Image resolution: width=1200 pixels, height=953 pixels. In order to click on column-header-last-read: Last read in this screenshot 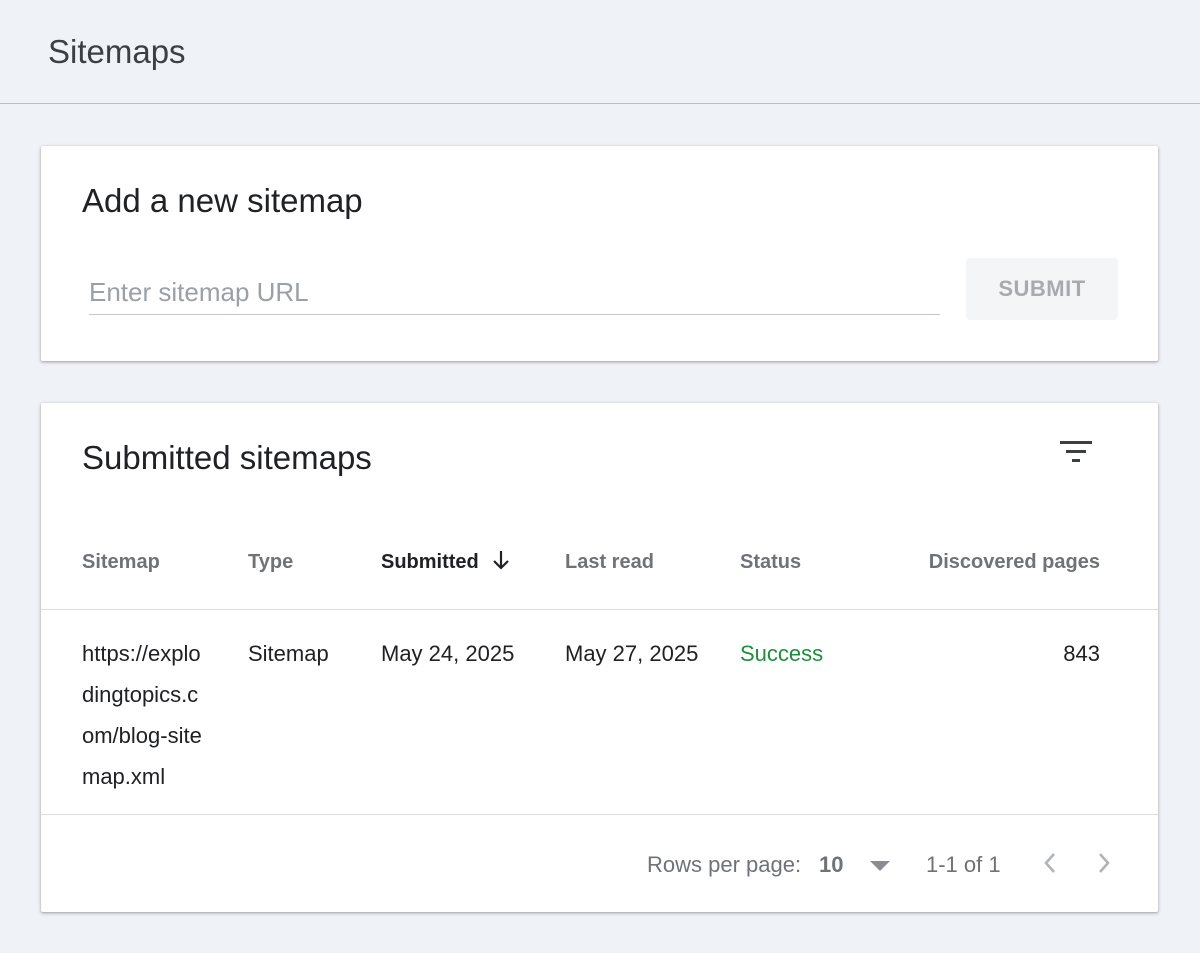, I will do `click(609, 562)`.